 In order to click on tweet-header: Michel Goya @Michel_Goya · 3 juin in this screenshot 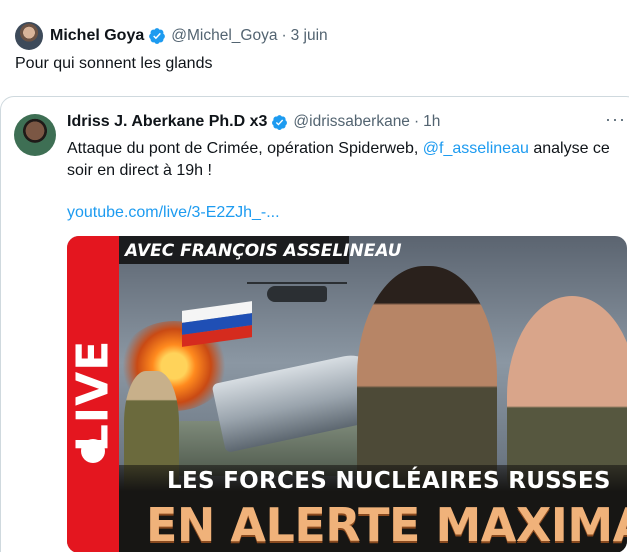, I will do `click(189, 36)`.